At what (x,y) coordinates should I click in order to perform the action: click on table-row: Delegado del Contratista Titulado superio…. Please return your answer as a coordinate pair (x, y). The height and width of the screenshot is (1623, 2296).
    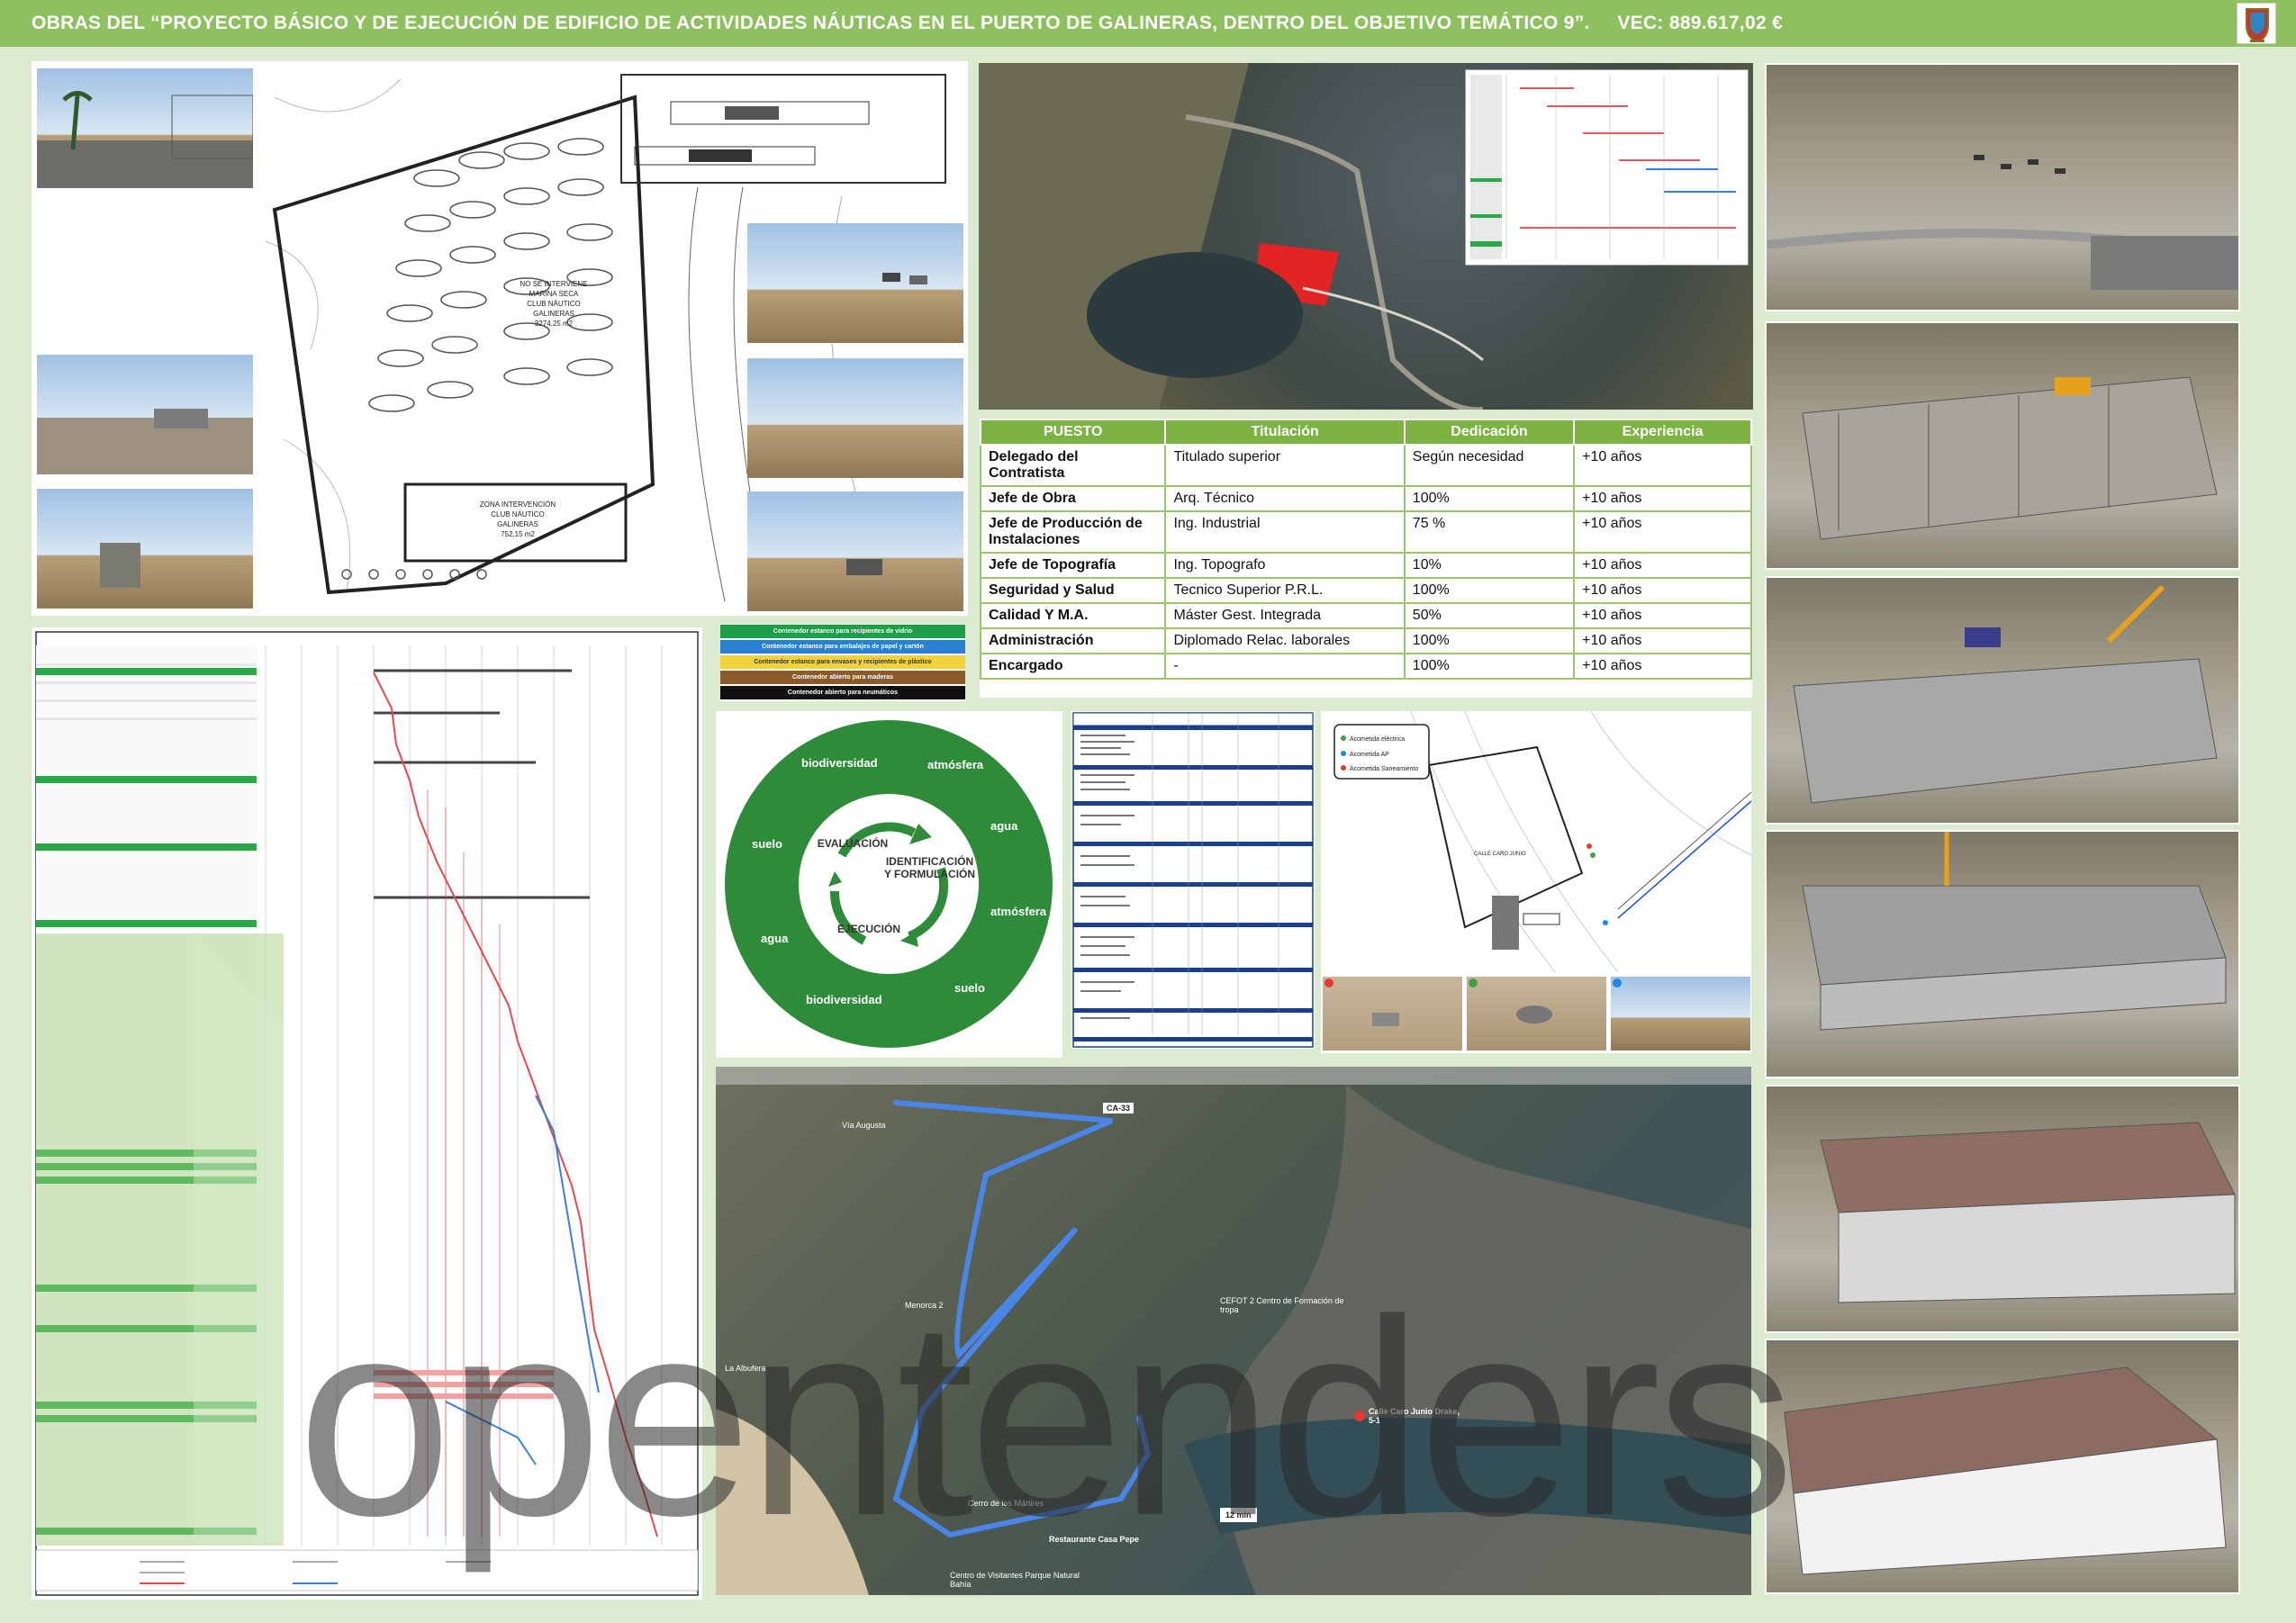
    Looking at the image, I should click on (1365, 465).